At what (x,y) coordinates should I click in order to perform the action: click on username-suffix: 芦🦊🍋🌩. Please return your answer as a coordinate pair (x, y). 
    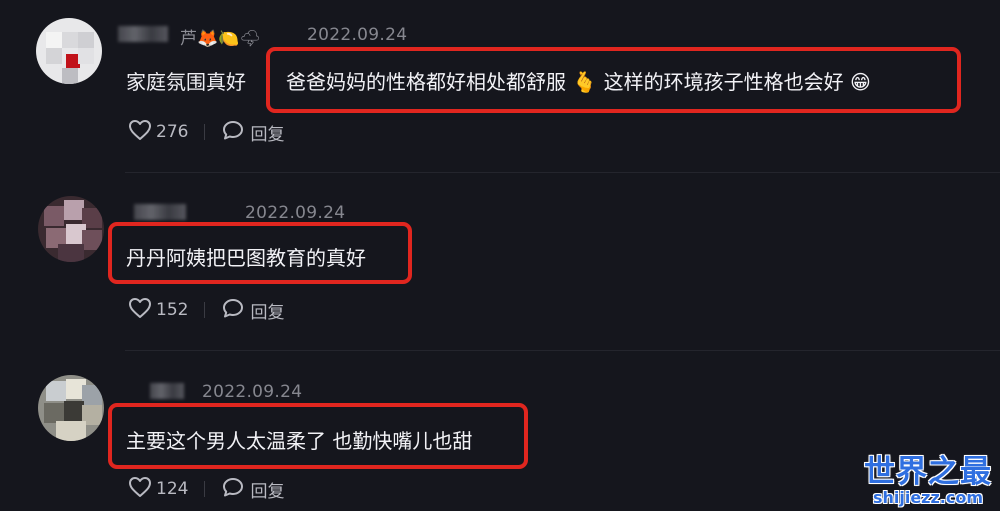
    Looking at the image, I should click on (220, 36).